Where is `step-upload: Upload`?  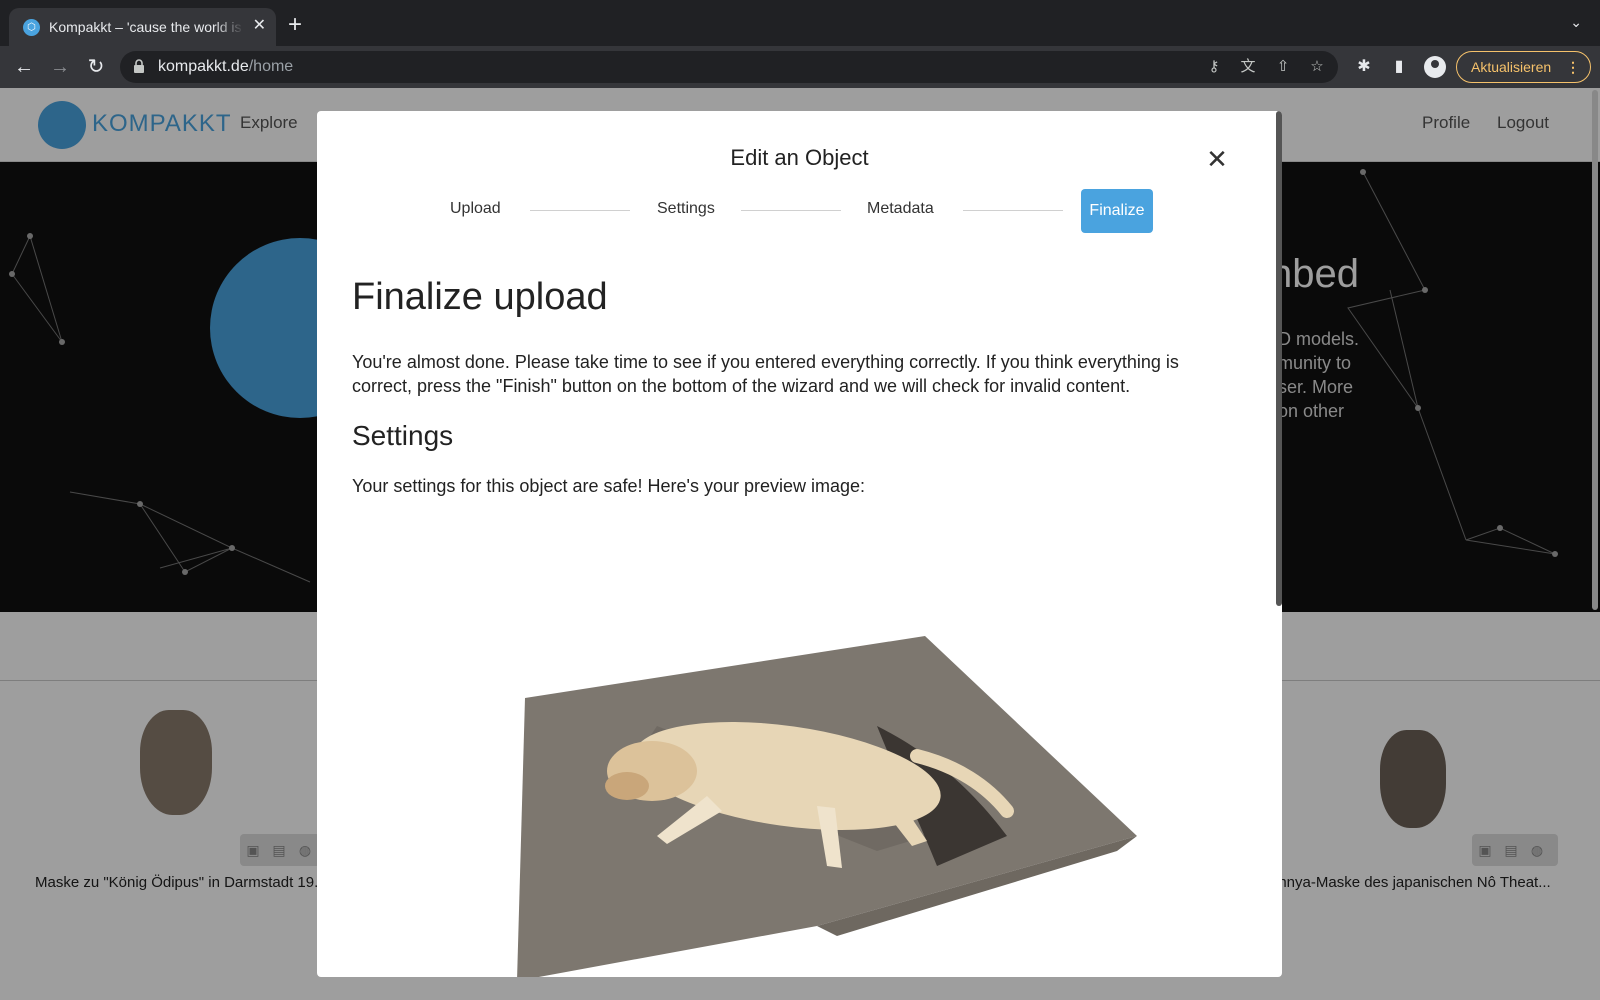
step-upload: Upload is located at coordinates (475, 209).